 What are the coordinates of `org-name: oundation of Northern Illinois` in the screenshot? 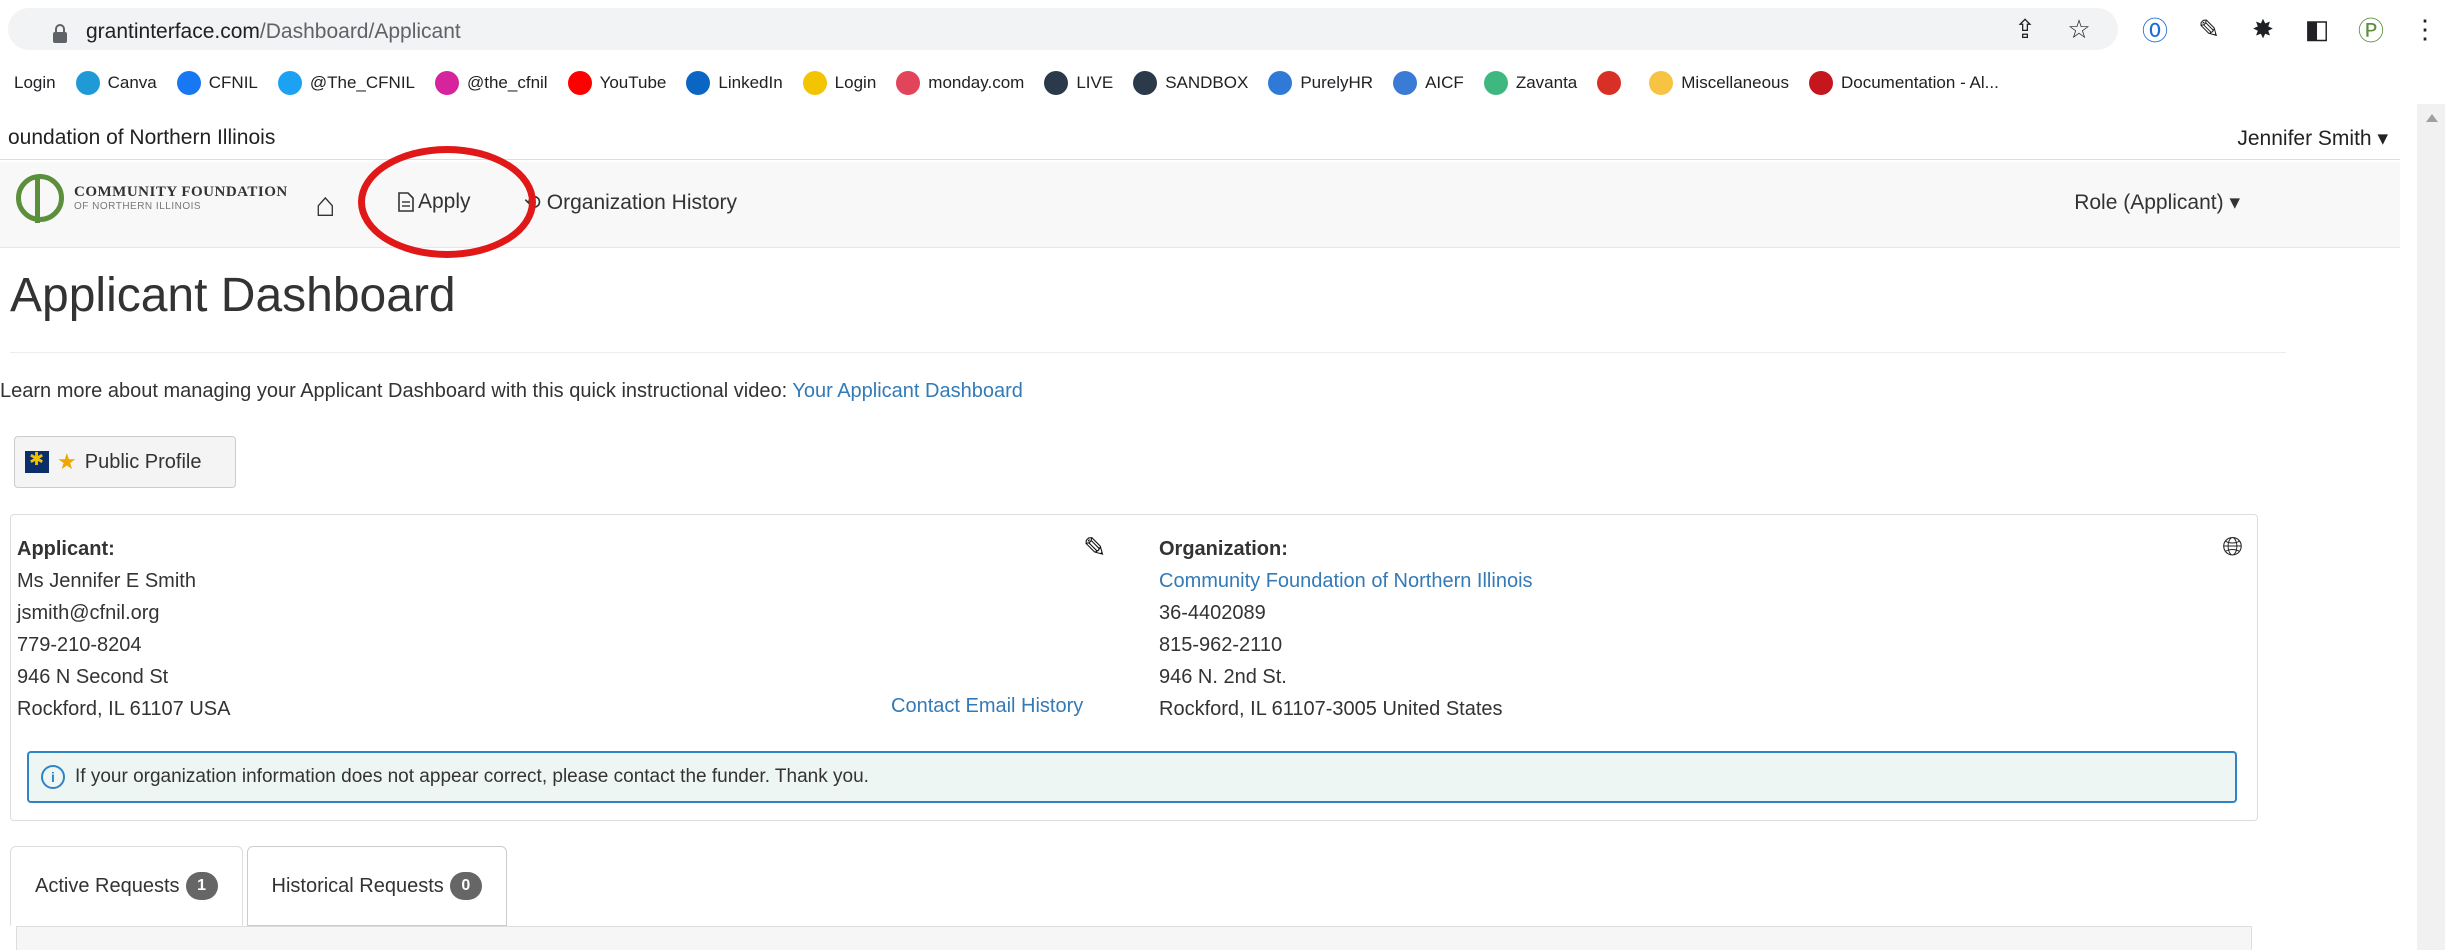 It's located at (142, 137).